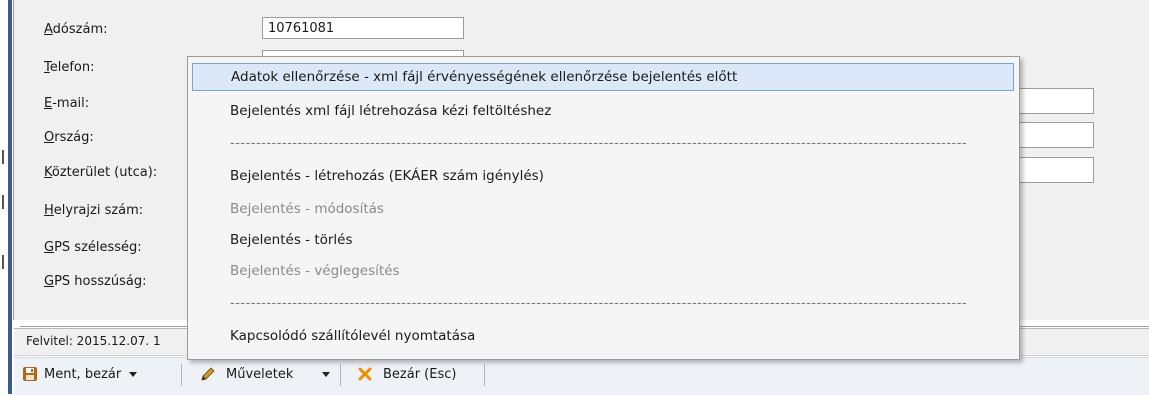  What do you see at coordinates (581, 376) in the screenshot?
I see `toolbar: Ment, bezár Műveletek Bezár (Esc)` at bounding box center [581, 376].